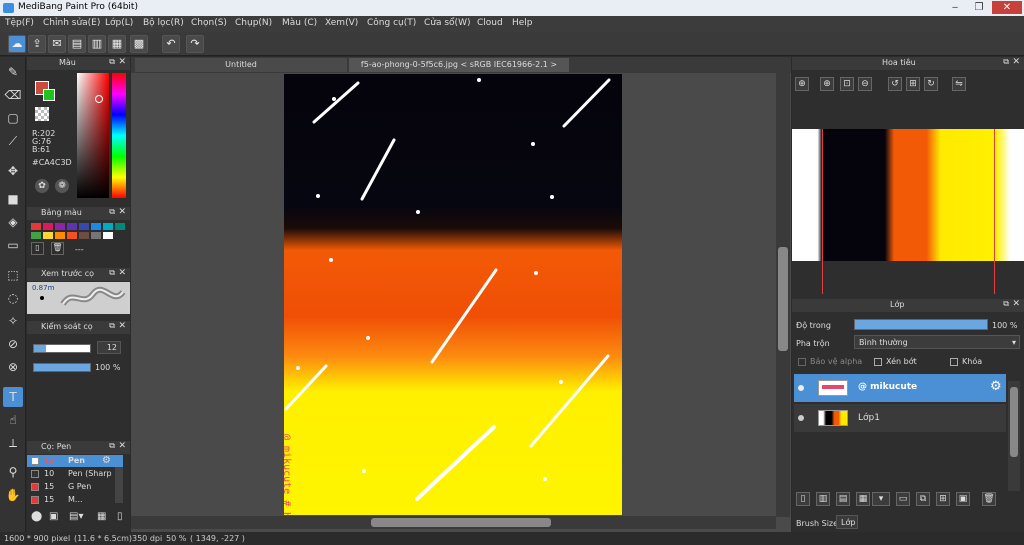  What do you see at coordinates (62, 367) in the screenshot?
I see `brush-opacity-slider` at bounding box center [62, 367].